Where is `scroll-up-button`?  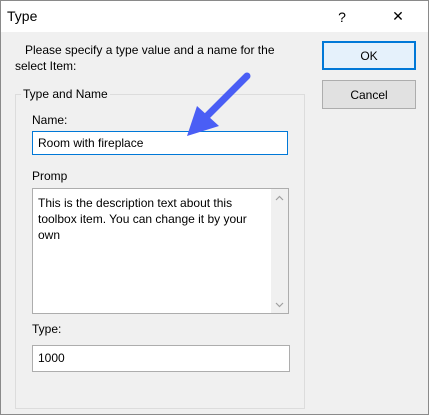
scroll-up-button is located at coordinates (279, 197).